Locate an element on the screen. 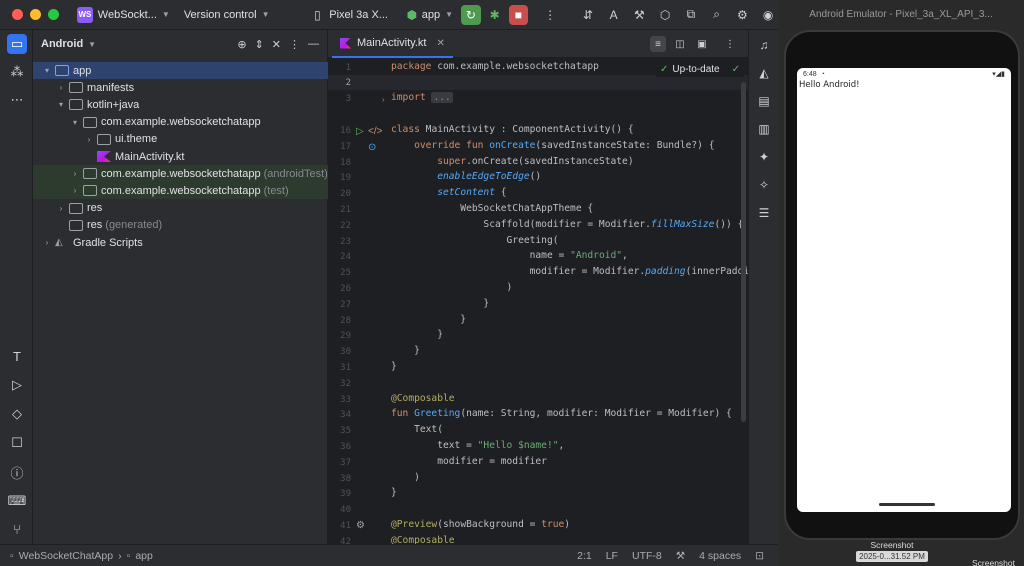 This screenshot has height=566, width=1024. hammer-icon: ⚒ is located at coordinates (680, 556).